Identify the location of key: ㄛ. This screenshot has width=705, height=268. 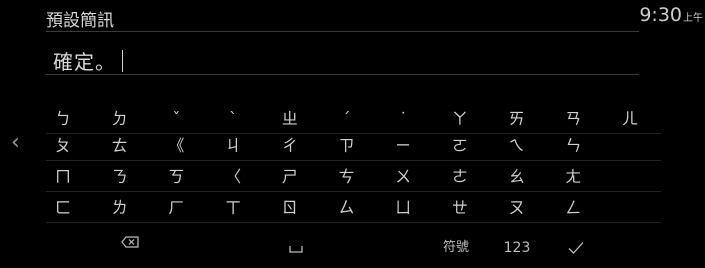
(460, 146).